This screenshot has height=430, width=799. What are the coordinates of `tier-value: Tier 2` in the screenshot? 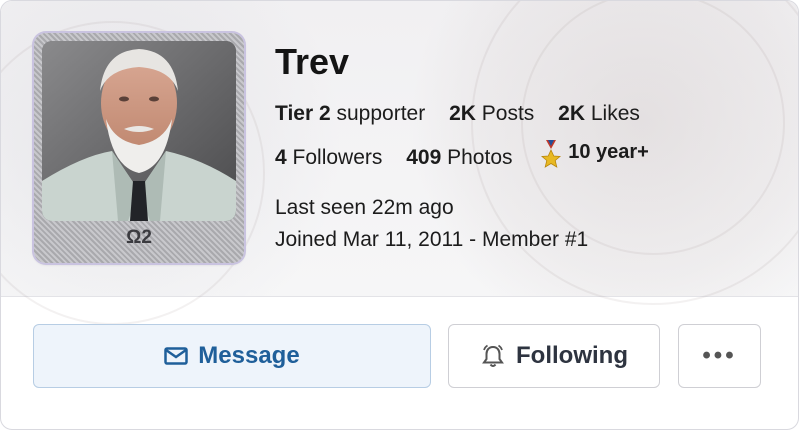 It's located at (303, 113).